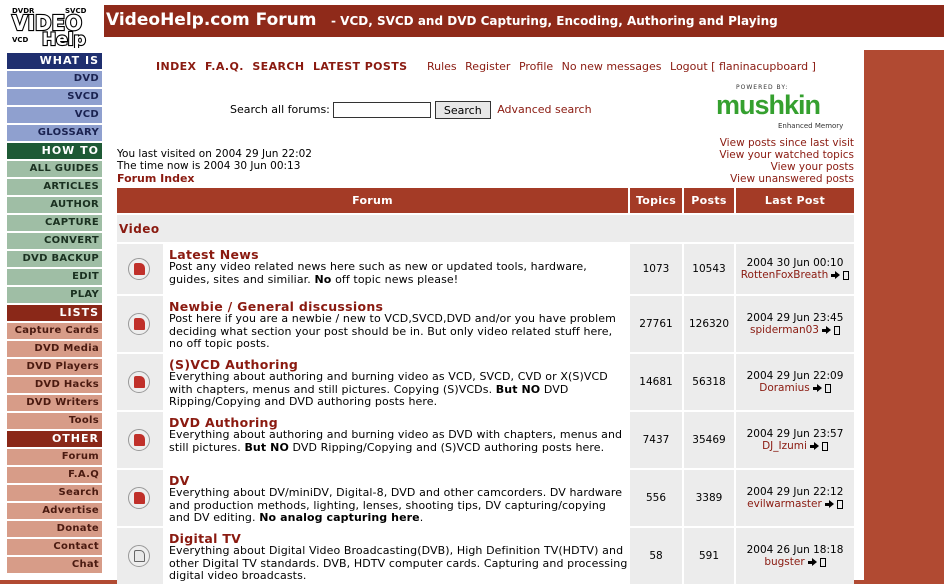  I want to click on site-title: VideoHelp.com Forum, so click(211, 20).